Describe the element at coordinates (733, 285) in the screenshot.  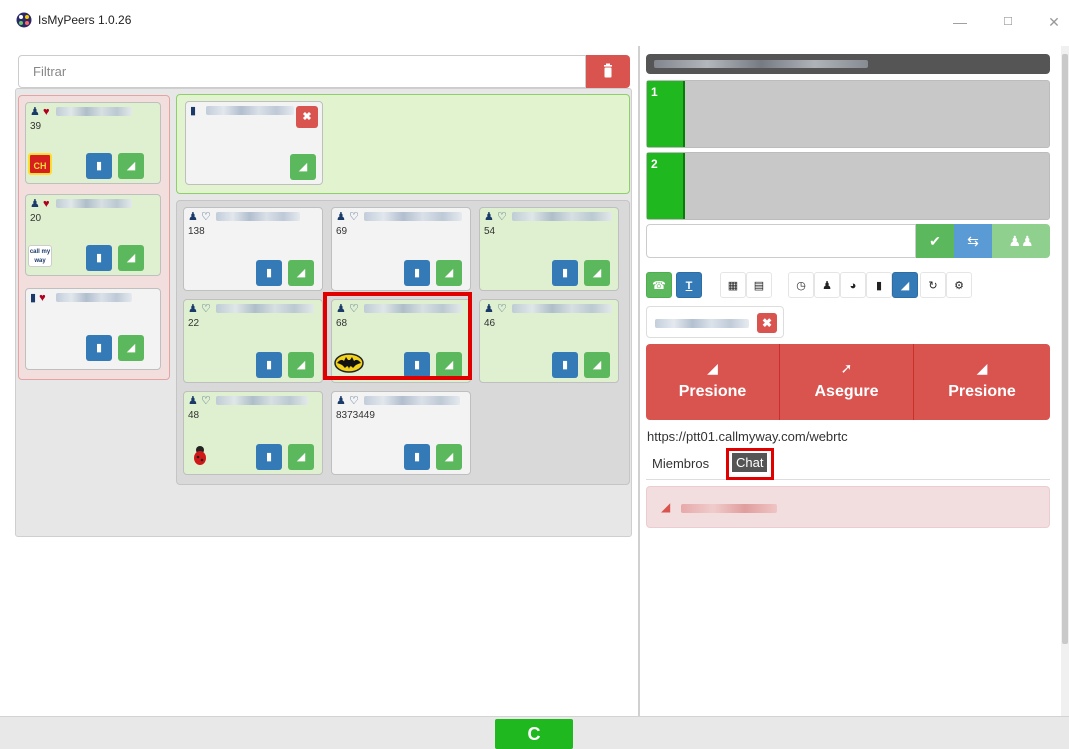
I see `grid-view-button: ▦` at that location.